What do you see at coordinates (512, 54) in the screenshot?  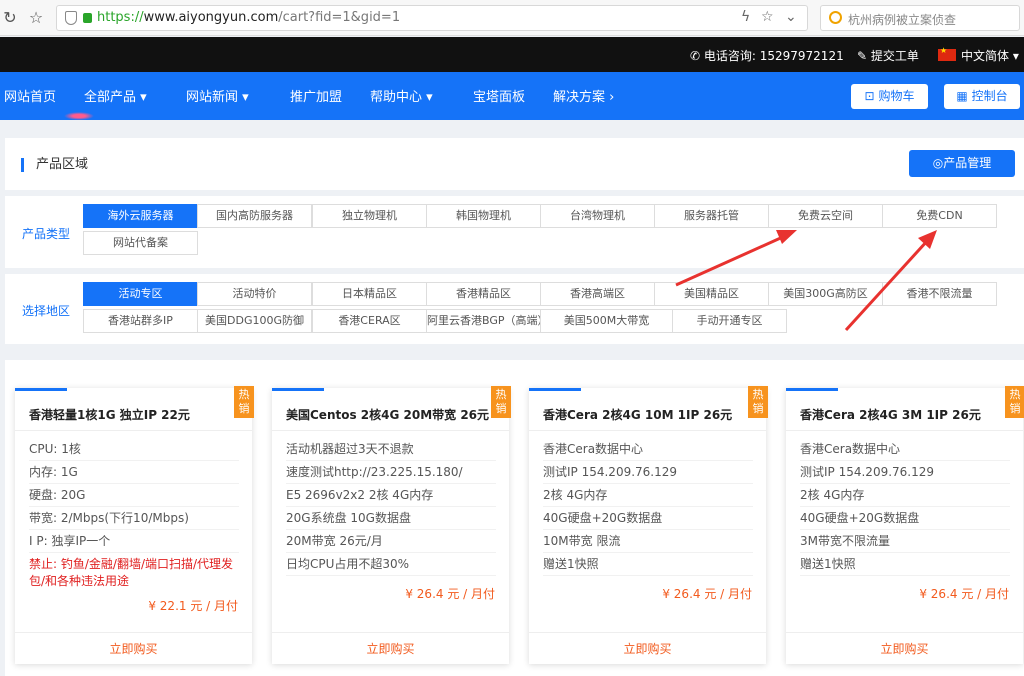 I see `top-info-bar: ✆ 电话咨询: 15297972121 ✎ 提交工单 中文简体 ▾` at bounding box center [512, 54].